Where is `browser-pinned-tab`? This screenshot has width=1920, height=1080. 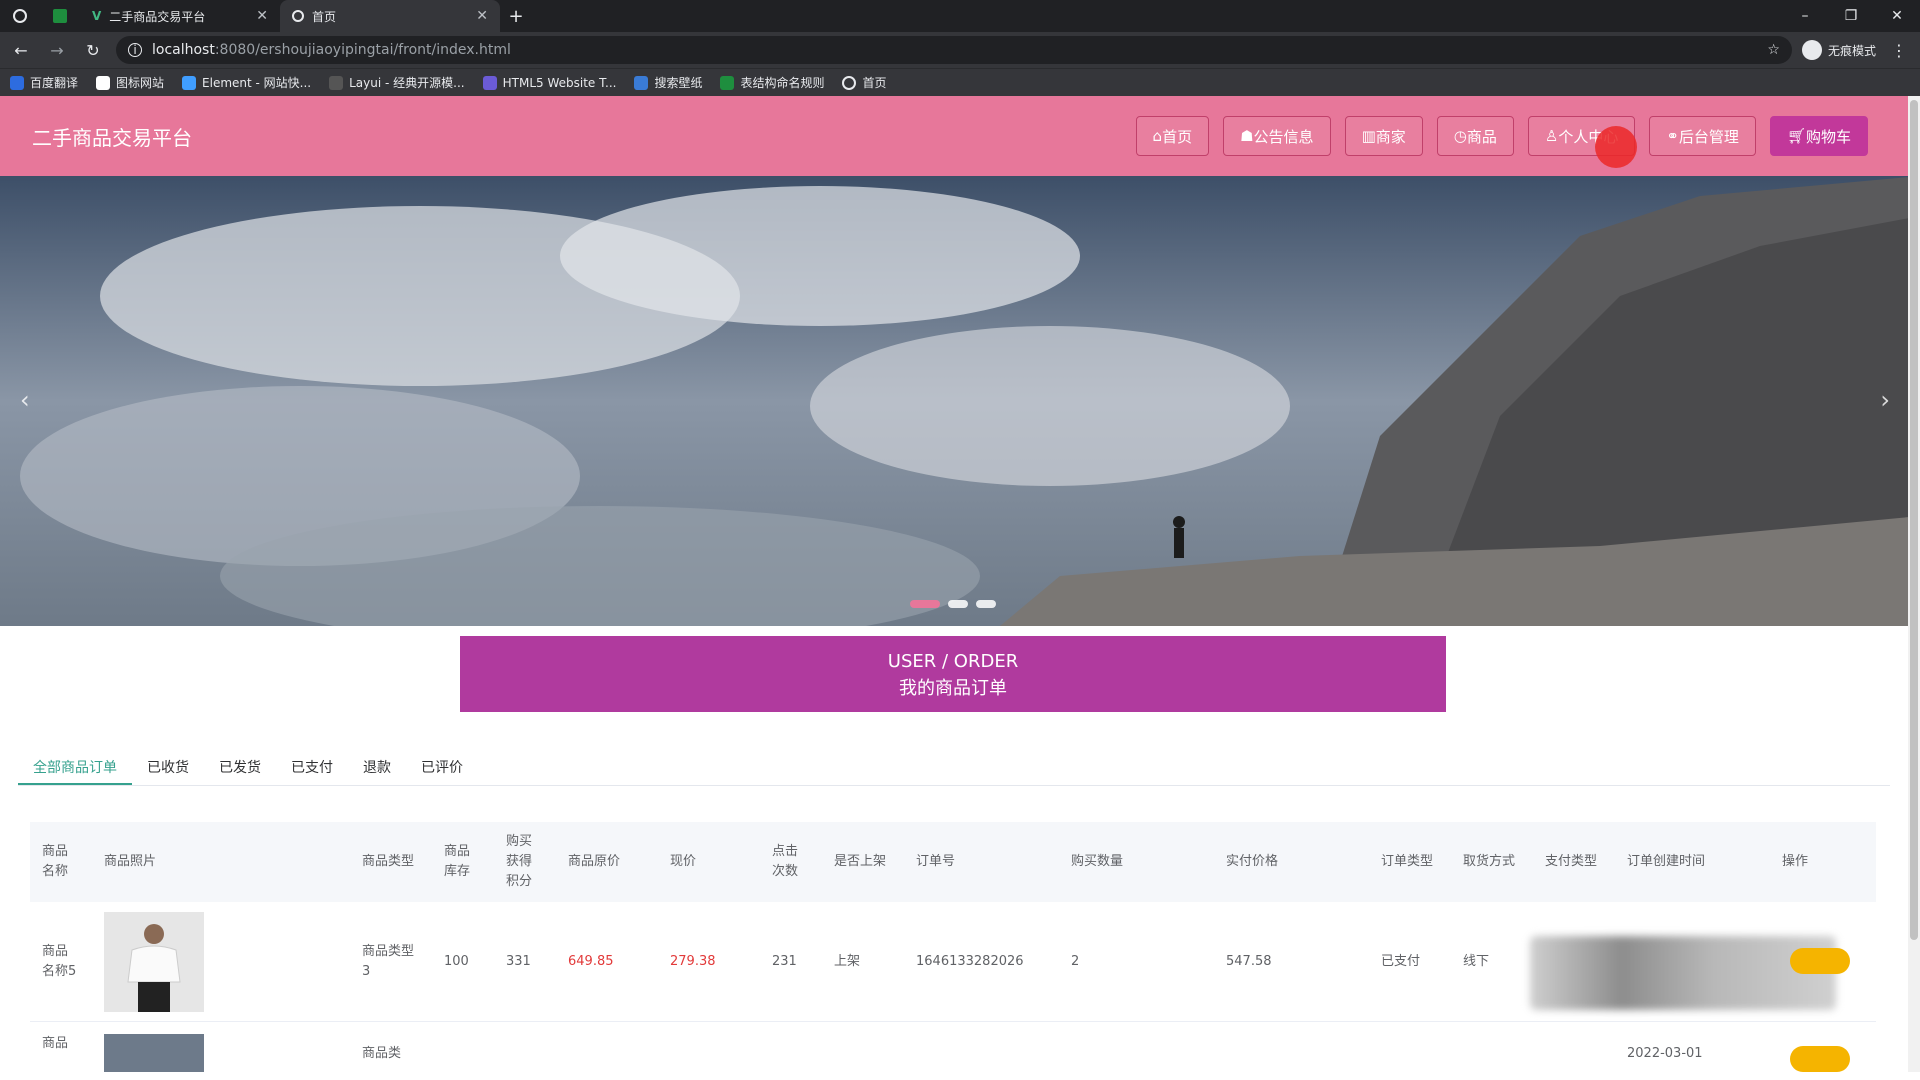
browser-pinned-tab is located at coordinates (20, 16).